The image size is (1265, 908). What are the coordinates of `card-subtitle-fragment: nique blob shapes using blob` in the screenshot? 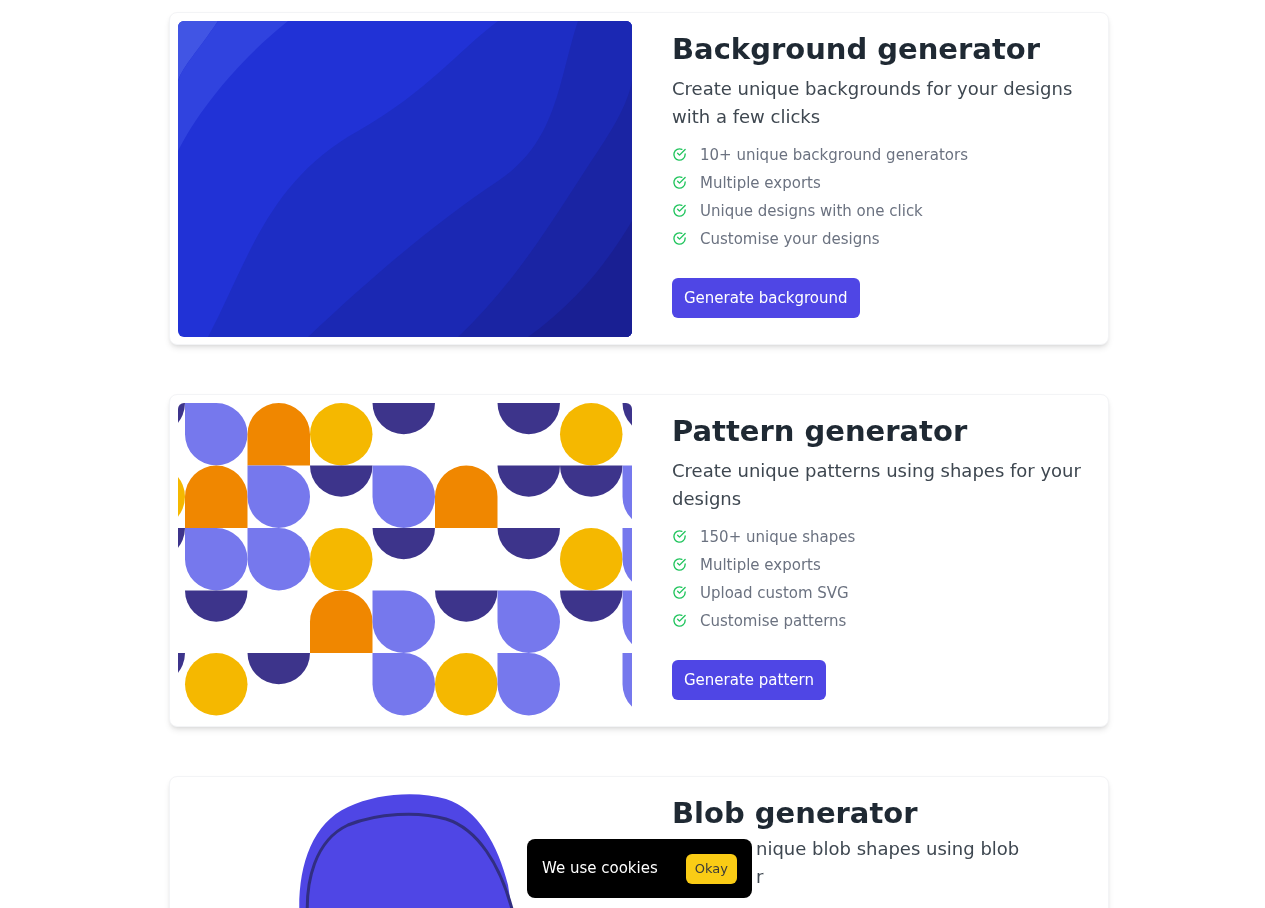 It's located at (888, 849).